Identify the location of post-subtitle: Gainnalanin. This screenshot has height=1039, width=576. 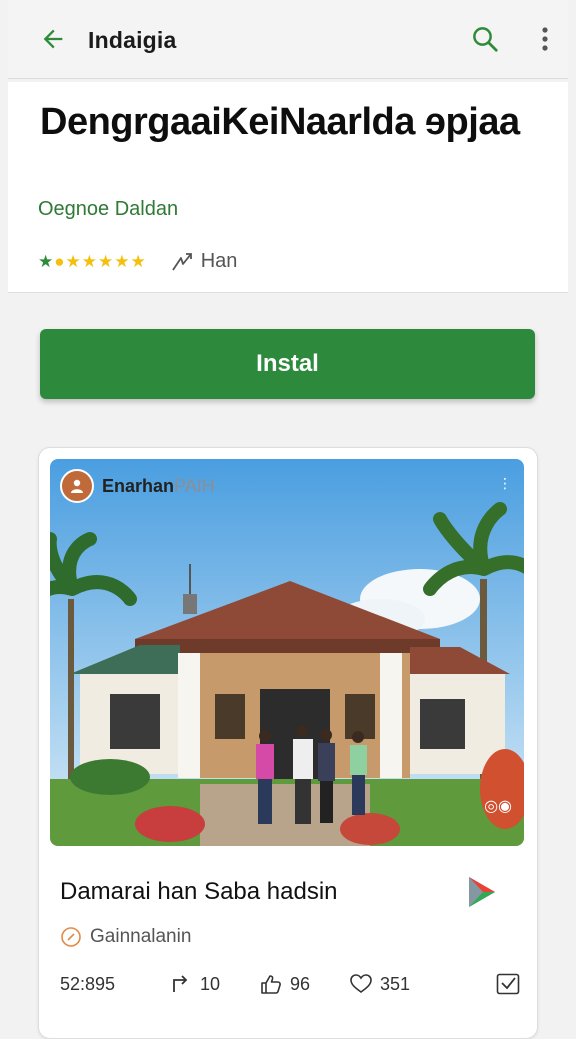
(141, 936).